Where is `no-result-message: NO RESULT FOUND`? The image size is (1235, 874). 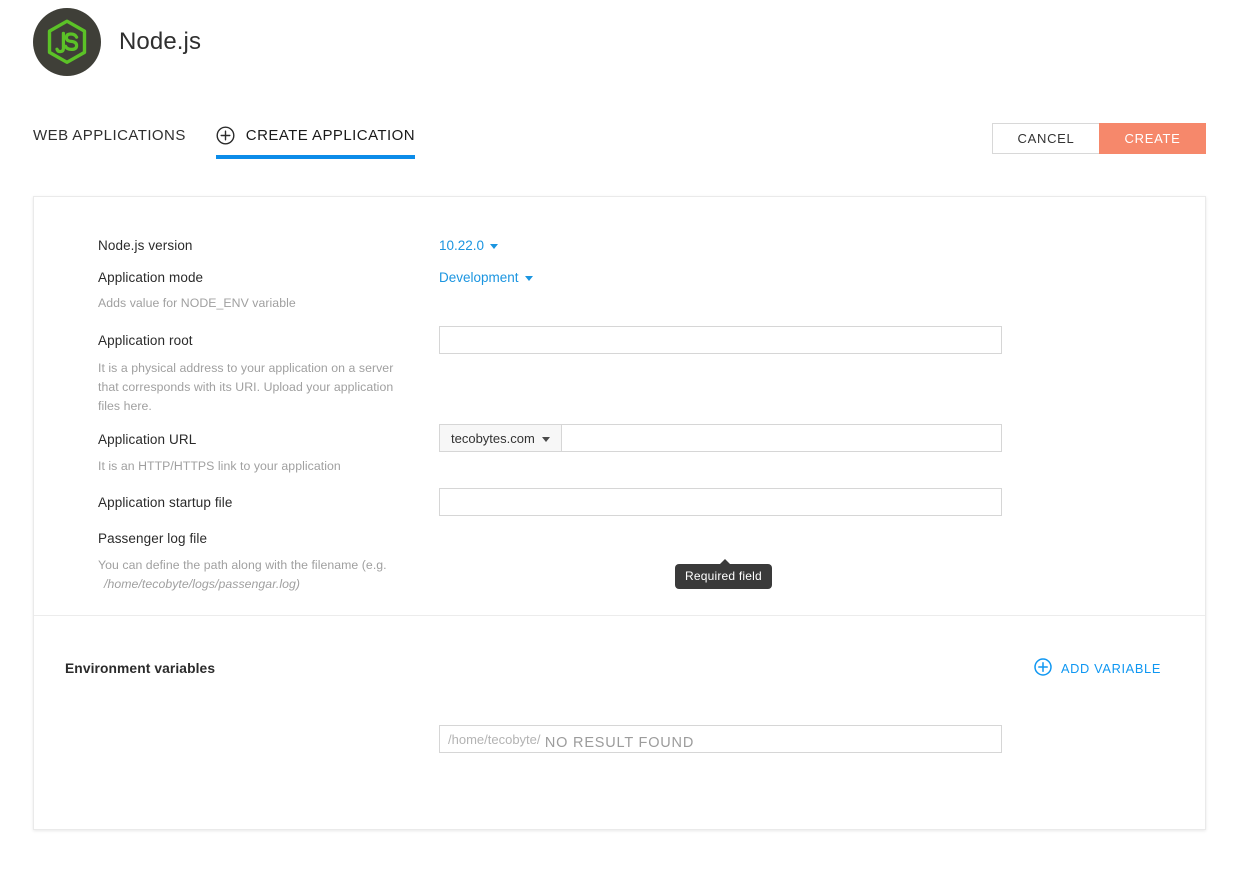
no-result-message: NO RESULT FOUND is located at coordinates (619, 743).